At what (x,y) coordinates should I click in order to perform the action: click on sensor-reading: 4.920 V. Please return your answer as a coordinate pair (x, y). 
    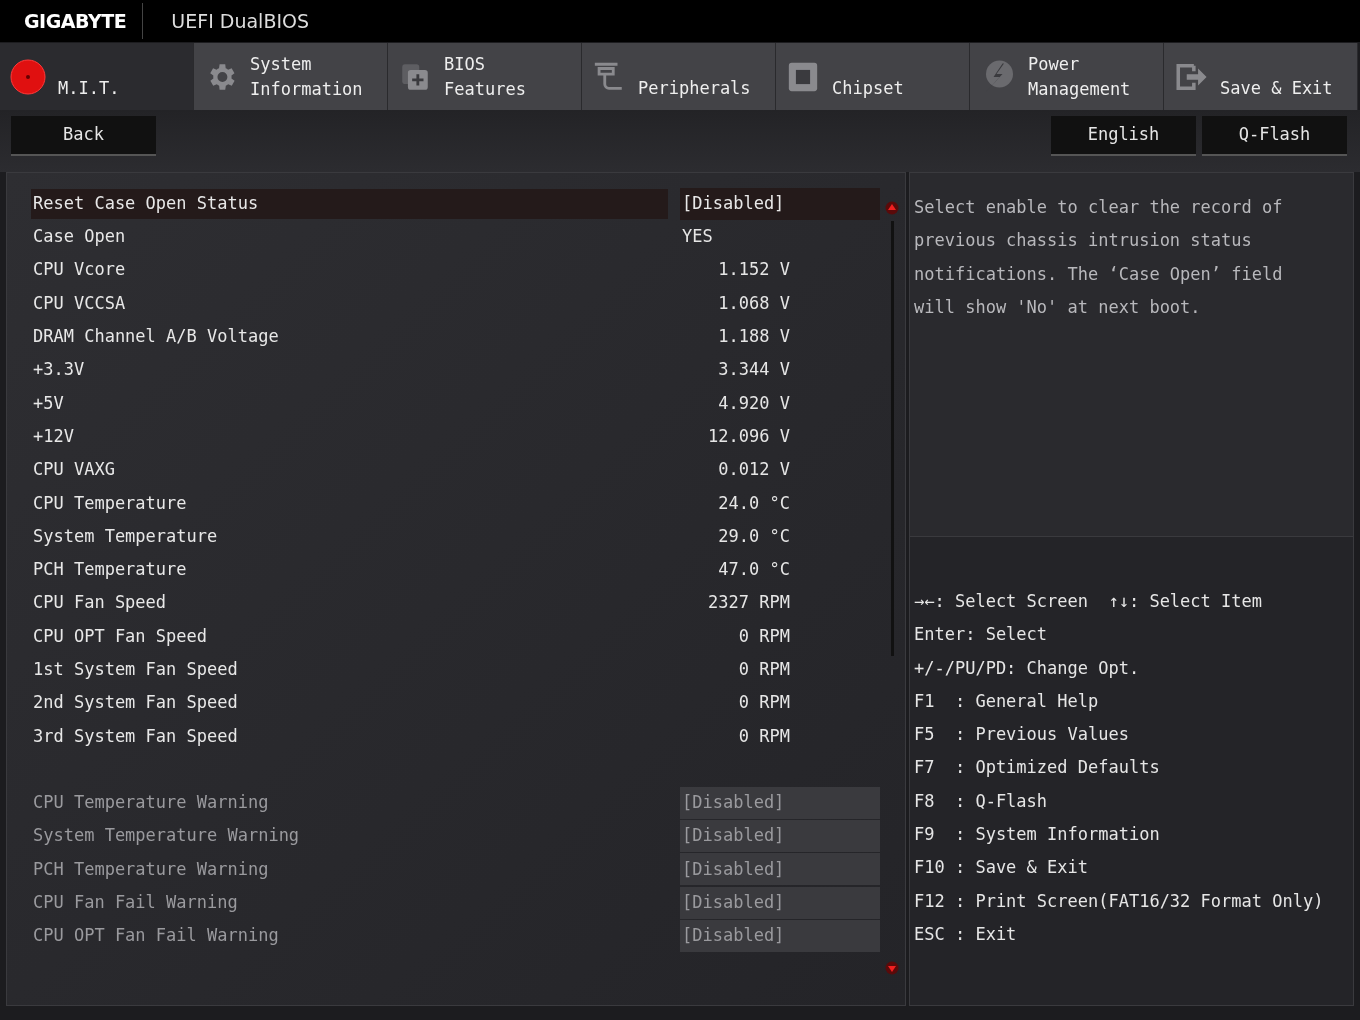
    Looking at the image, I should click on (753, 403).